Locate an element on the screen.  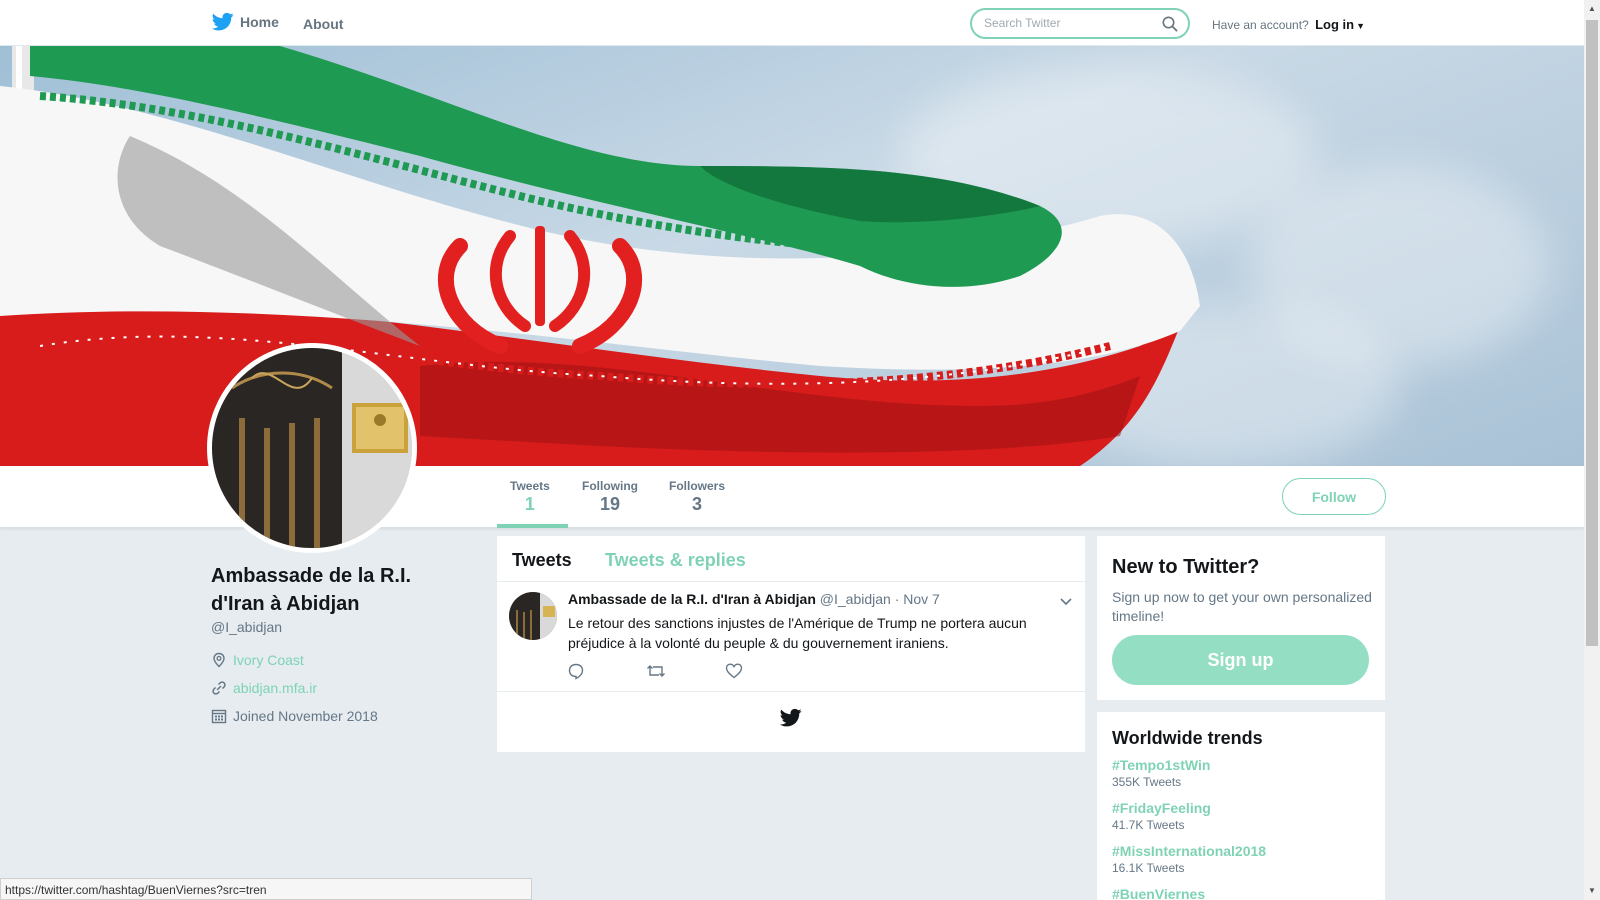
login-label: Log in is located at coordinates (1335, 24).